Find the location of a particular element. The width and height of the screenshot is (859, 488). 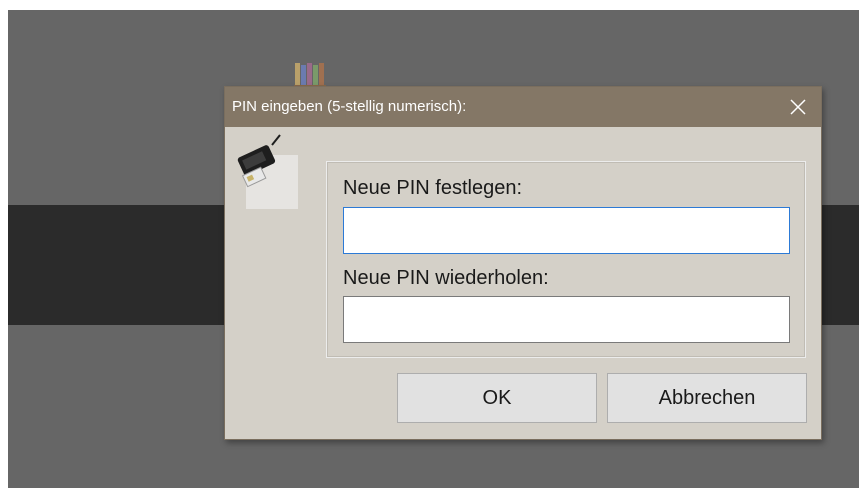

close-button is located at coordinates (798, 107).